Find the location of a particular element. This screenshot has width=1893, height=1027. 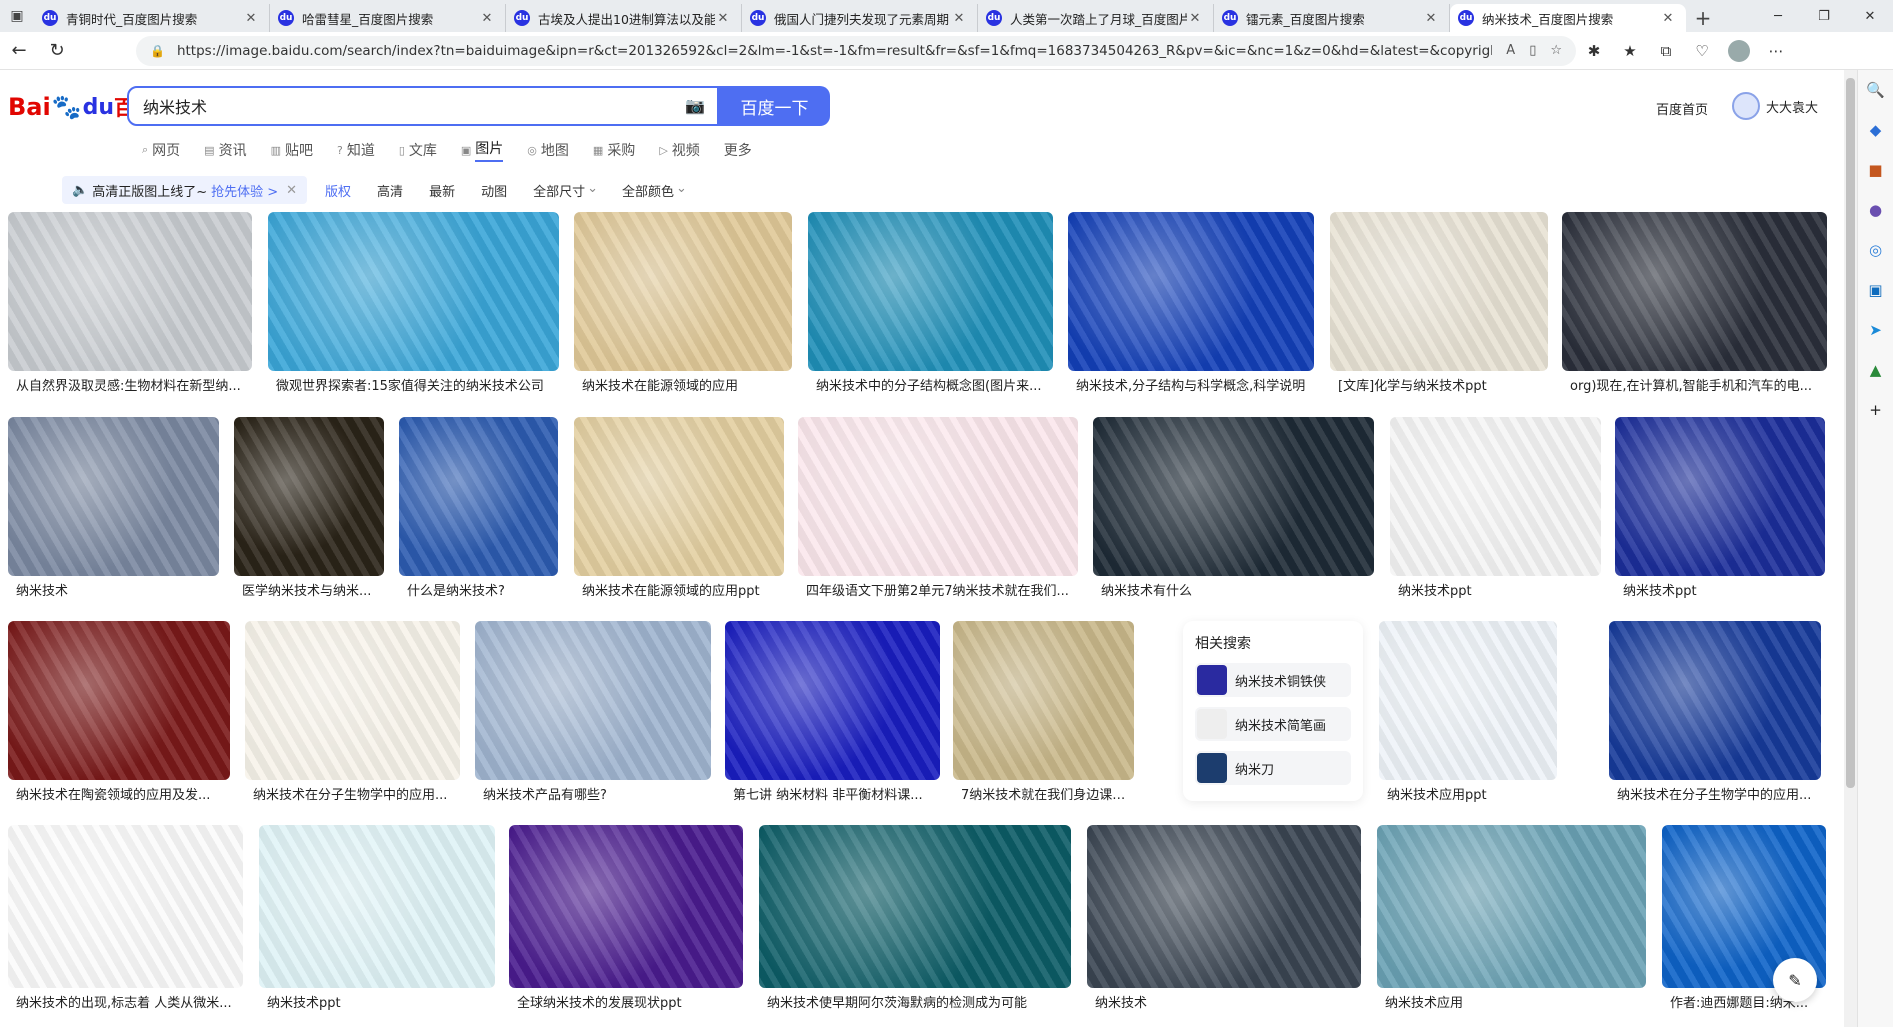

image-caption: 纳米技术有什么 is located at coordinates (1235, 590).